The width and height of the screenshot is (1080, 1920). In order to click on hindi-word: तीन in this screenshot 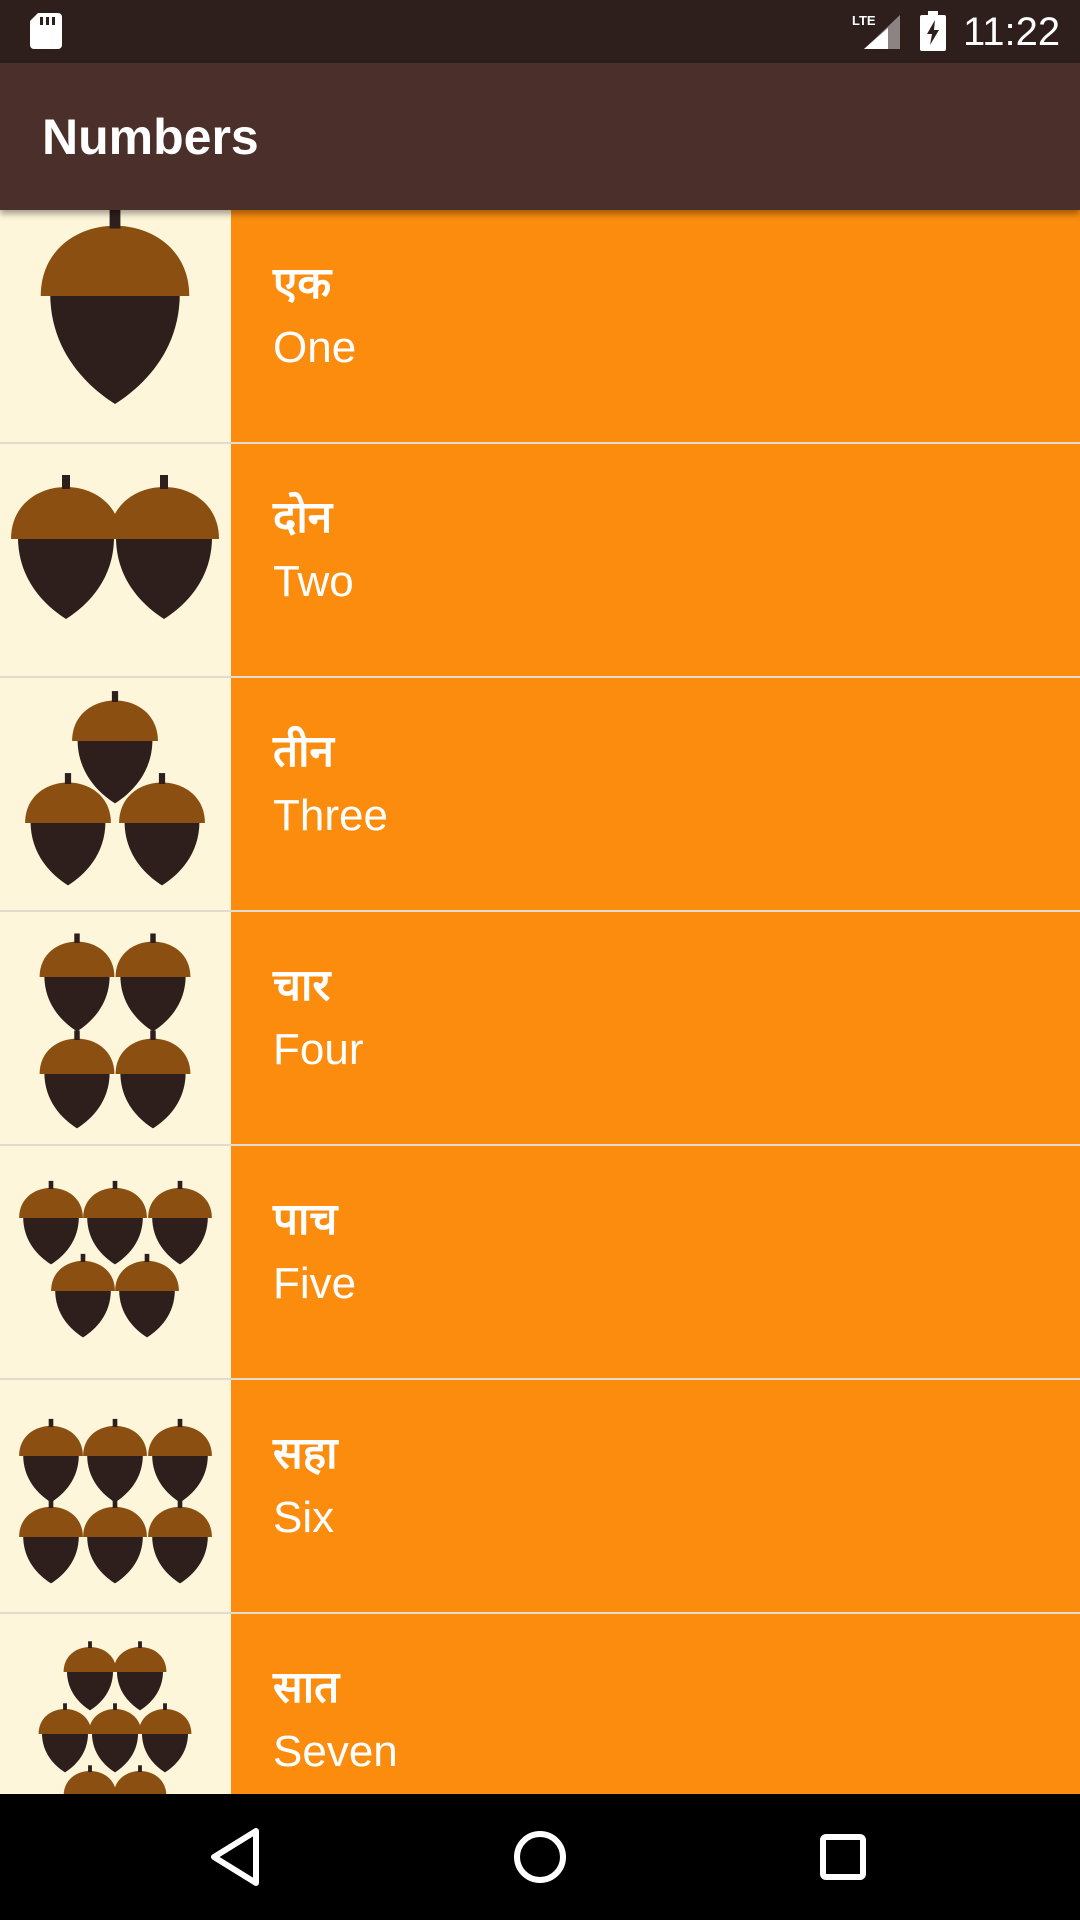, I will do `click(303, 751)`.